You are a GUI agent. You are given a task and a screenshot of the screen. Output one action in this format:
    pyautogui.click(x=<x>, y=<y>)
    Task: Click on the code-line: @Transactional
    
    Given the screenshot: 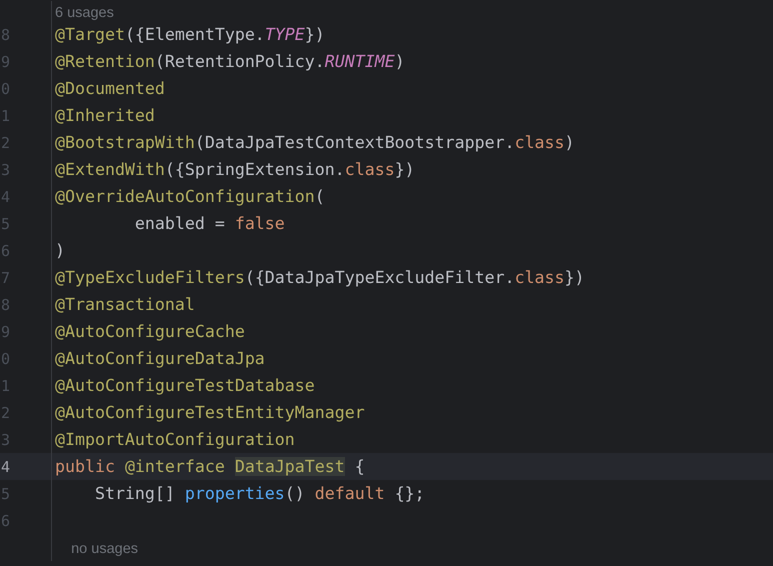 What is the action you would take?
    pyautogui.click(x=125, y=304)
    